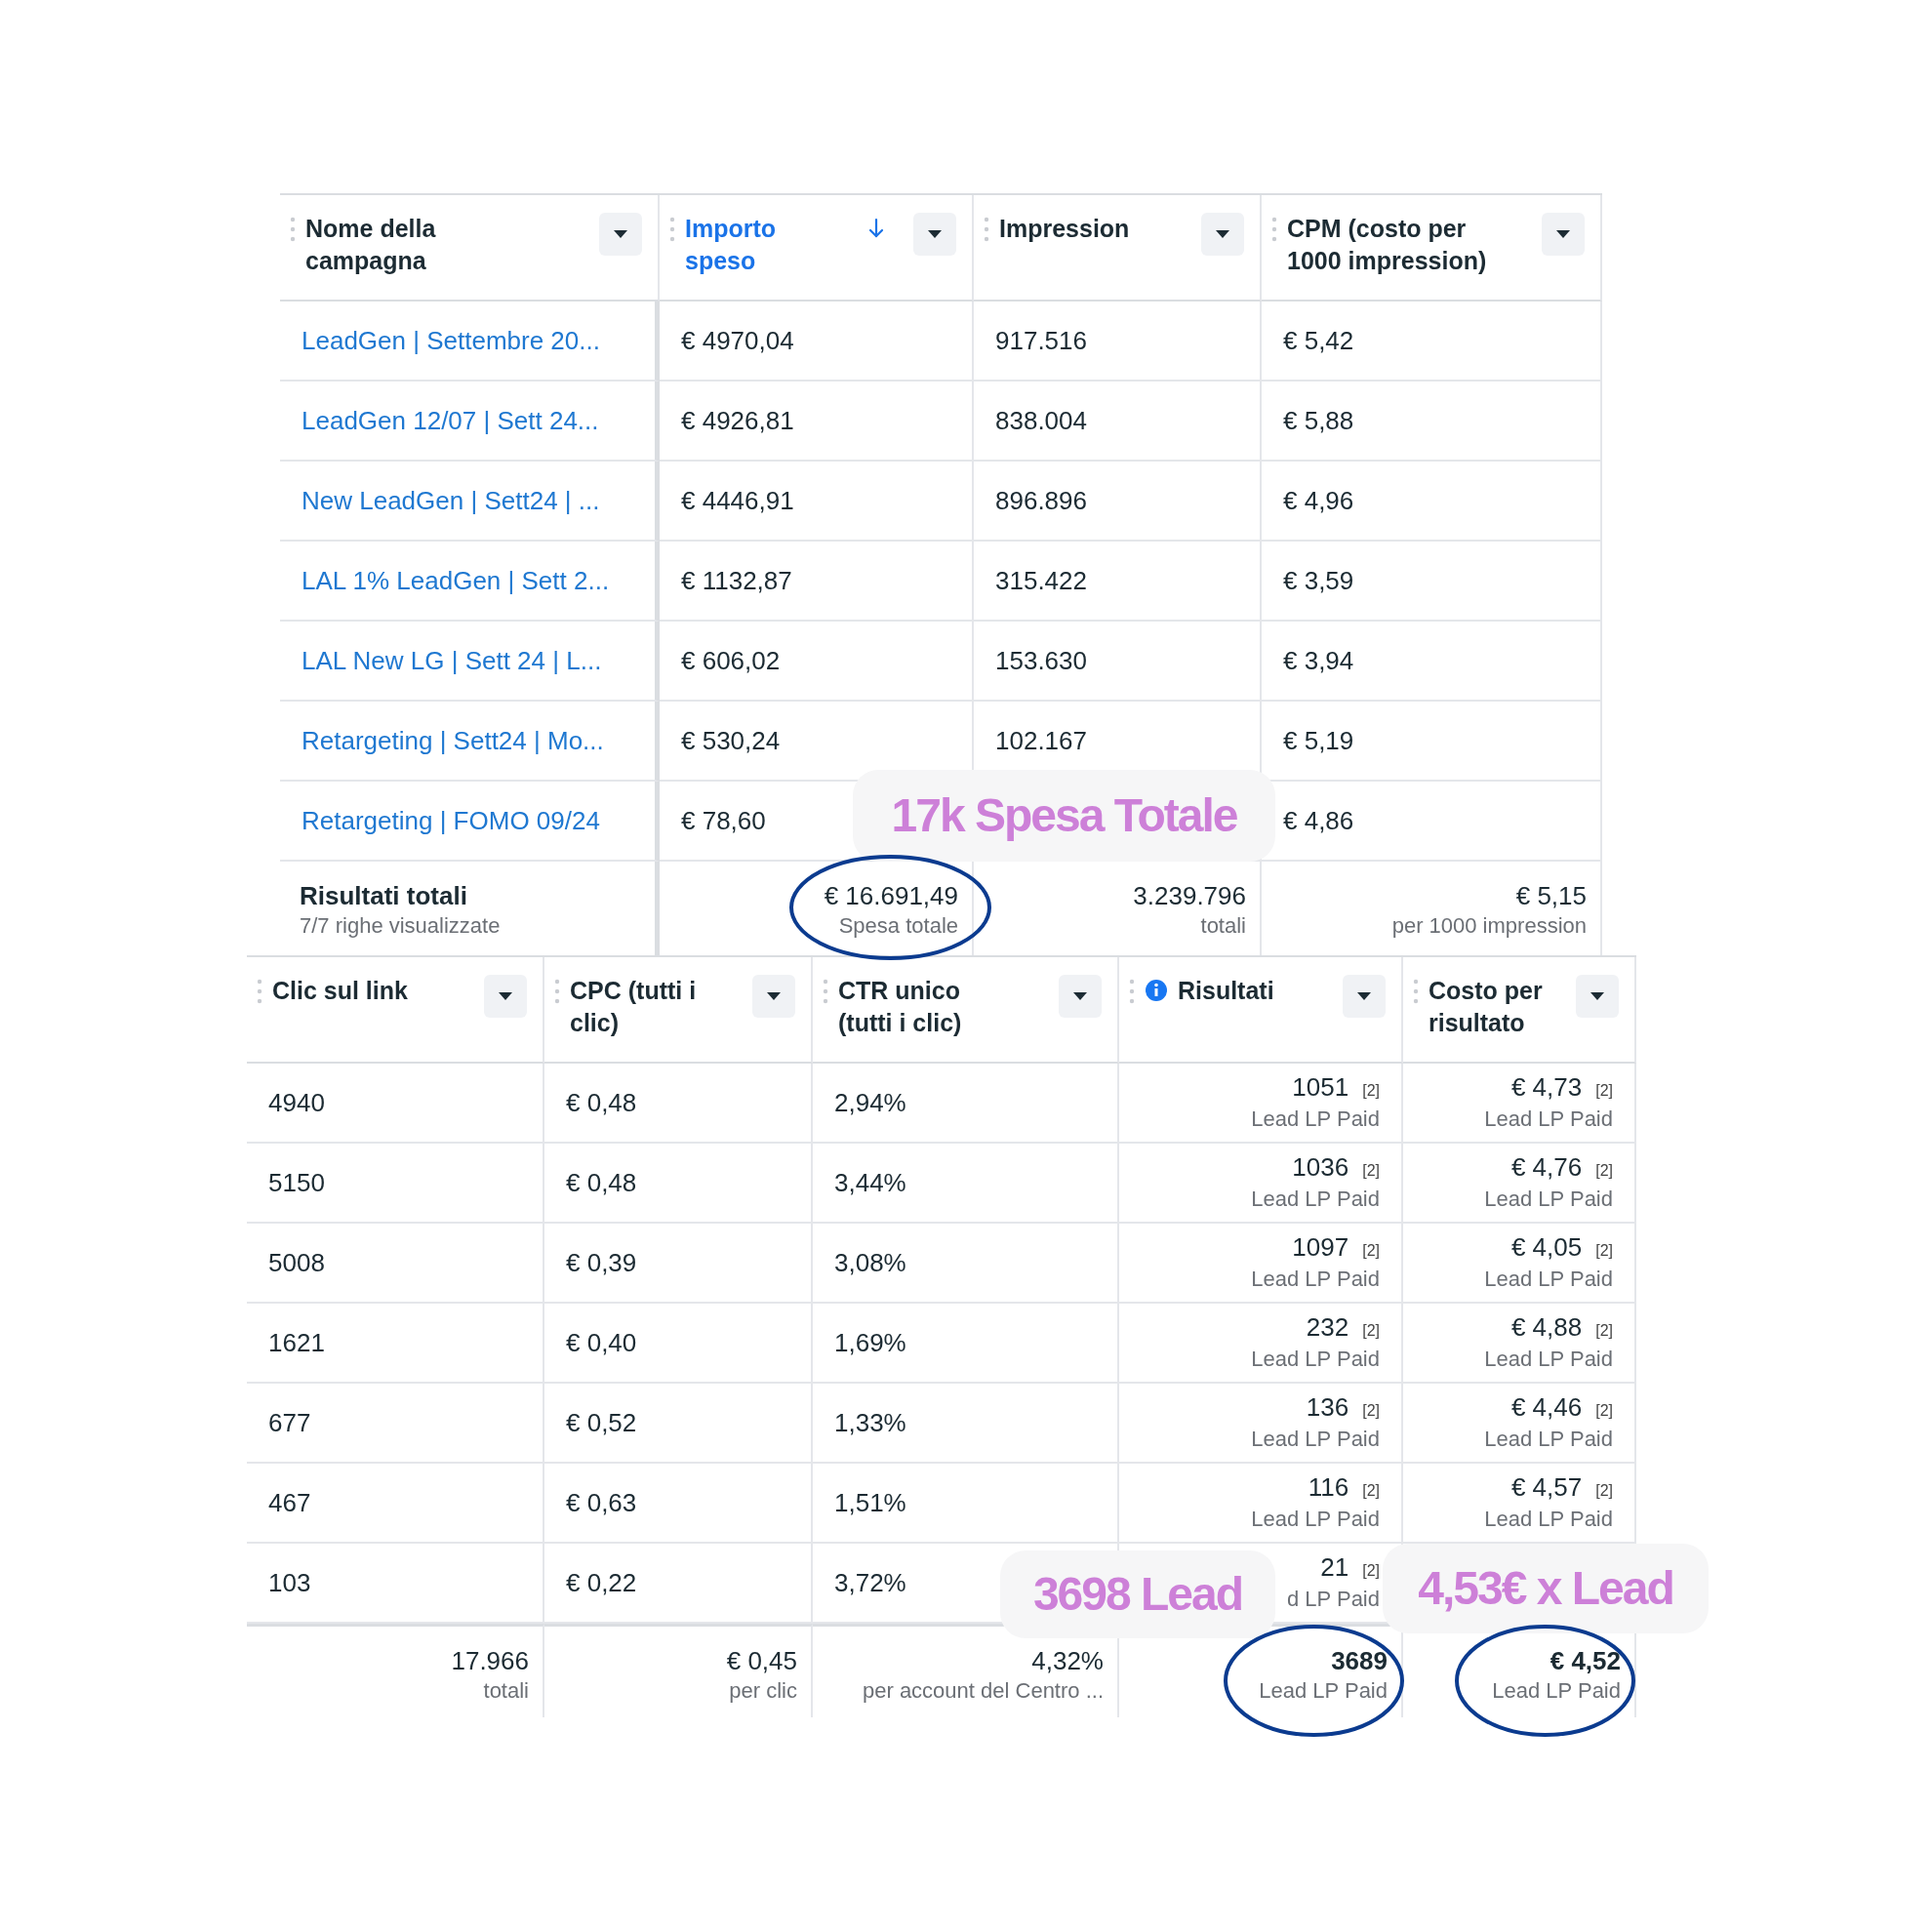 The height and width of the screenshot is (1932, 1932). What do you see at coordinates (870, 1182) in the screenshot?
I see `table-cell-text: 3,44%` at bounding box center [870, 1182].